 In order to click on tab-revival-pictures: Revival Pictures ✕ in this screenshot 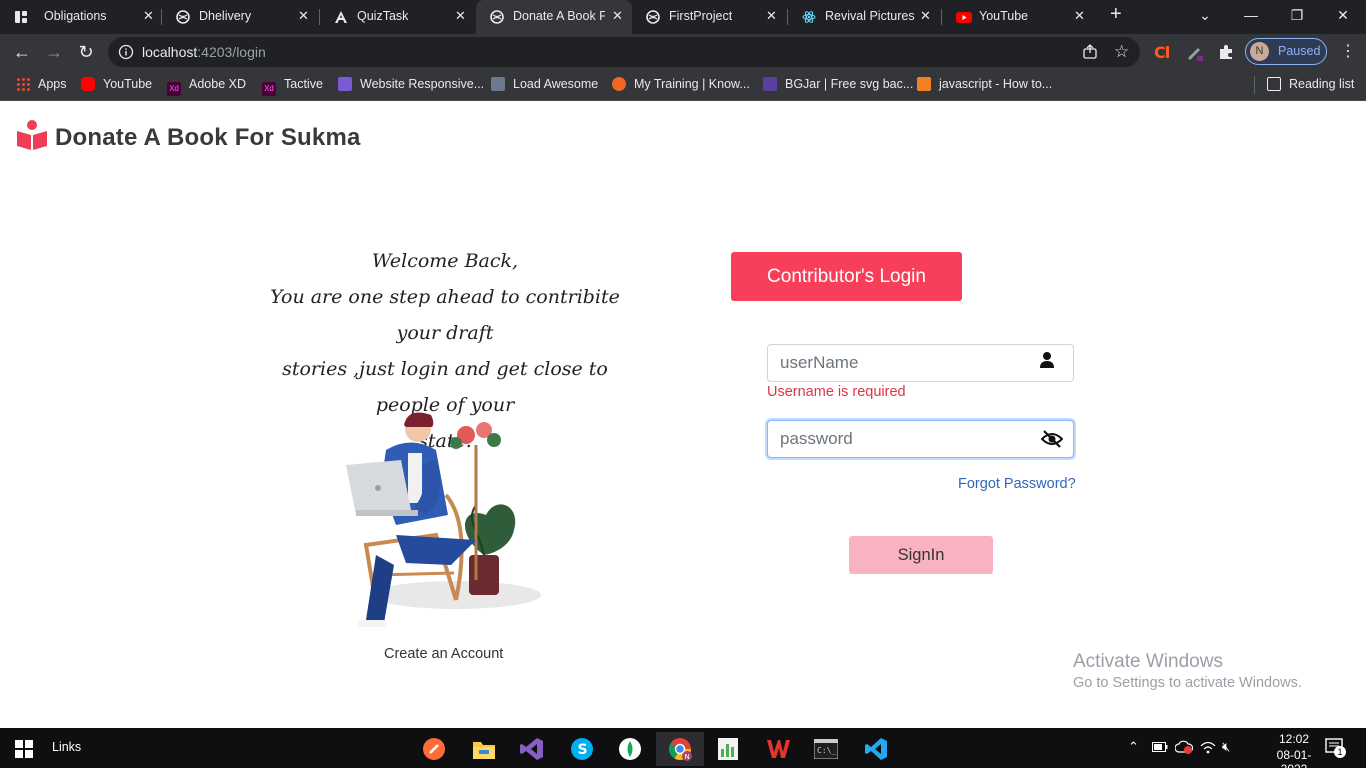, I will do `click(865, 17)`.